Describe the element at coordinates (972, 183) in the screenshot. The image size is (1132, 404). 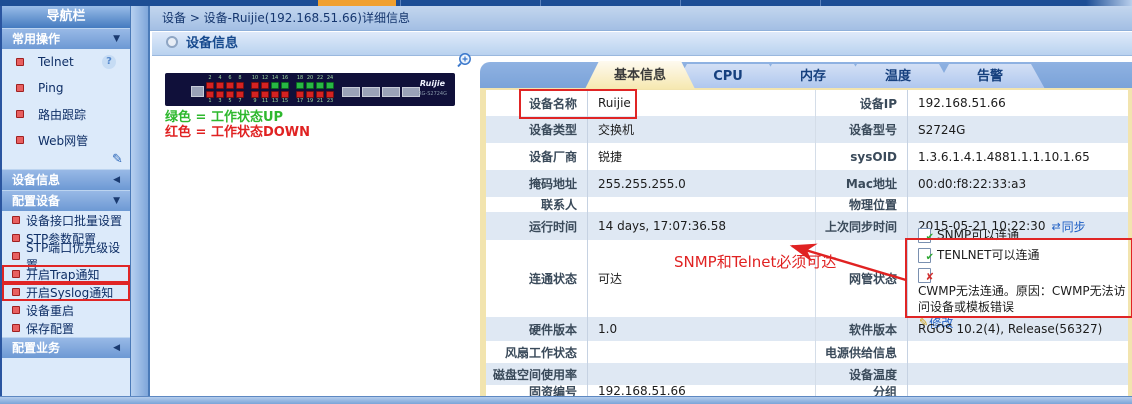
I see `row-value: 00:d0:f8:22:33:a3` at that location.